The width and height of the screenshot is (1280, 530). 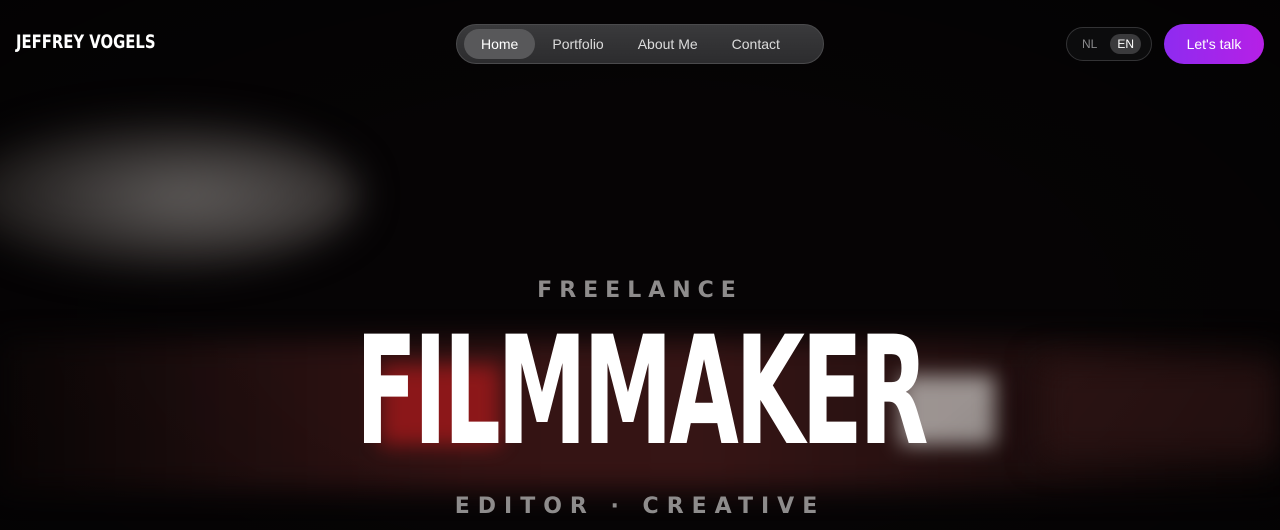 I want to click on language-option-en: EN, so click(x=1126, y=44).